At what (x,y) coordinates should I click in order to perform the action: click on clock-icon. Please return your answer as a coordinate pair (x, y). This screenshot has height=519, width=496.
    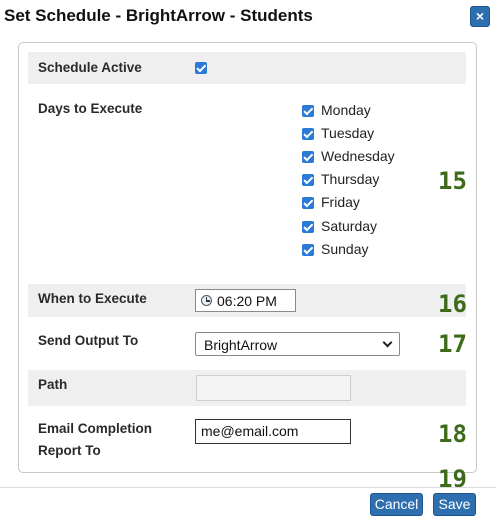
    Looking at the image, I should click on (206, 300).